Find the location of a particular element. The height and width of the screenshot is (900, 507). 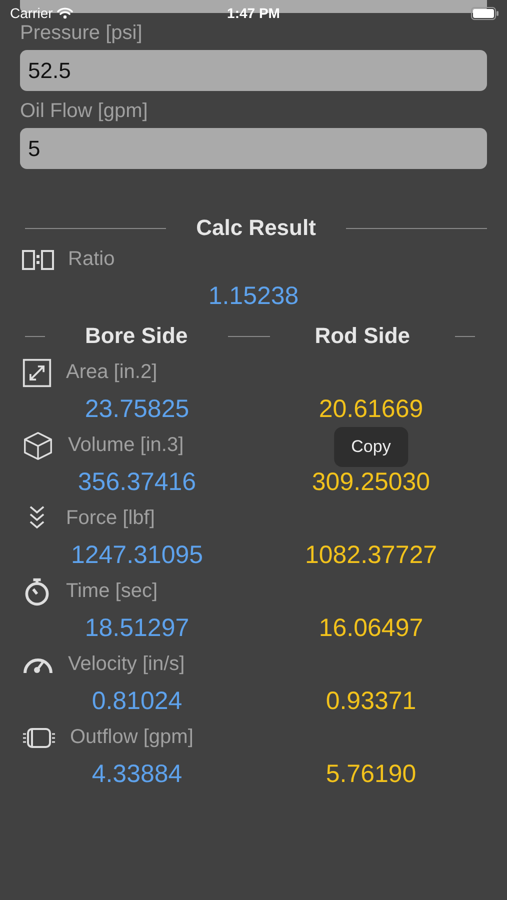

copy-tooltip: Copy is located at coordinates (371, 446).